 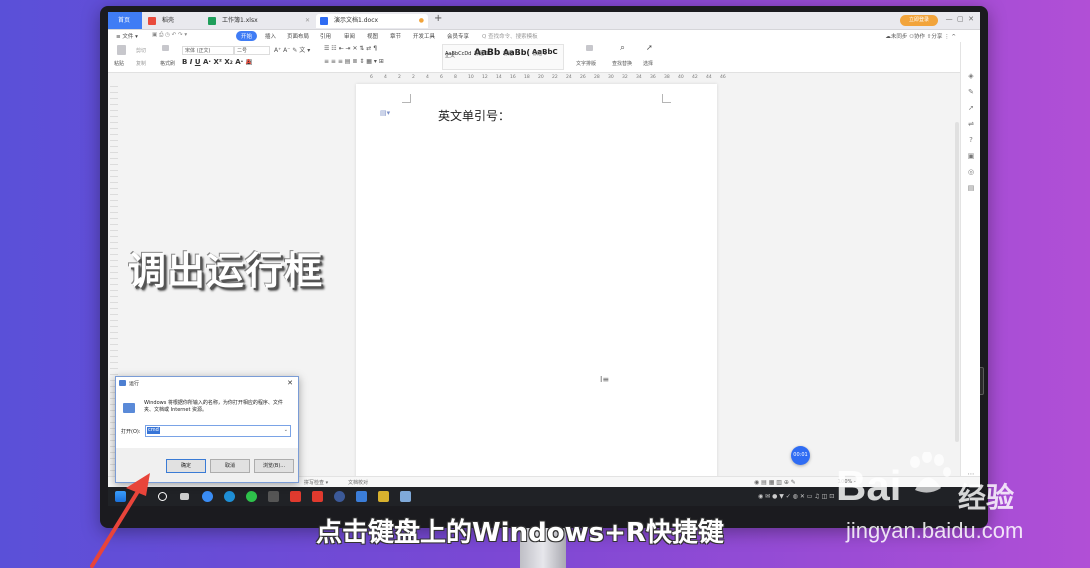 I want to click on baidu-watermark-text: 经验, so click(x=986, y=497).